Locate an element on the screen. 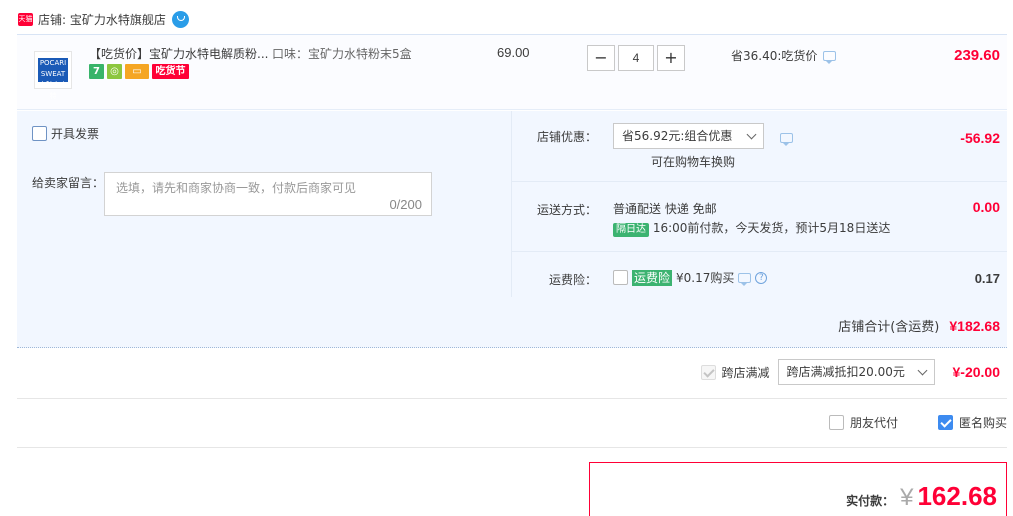  anonymous-checkbox is located at coordinates (945, 422).